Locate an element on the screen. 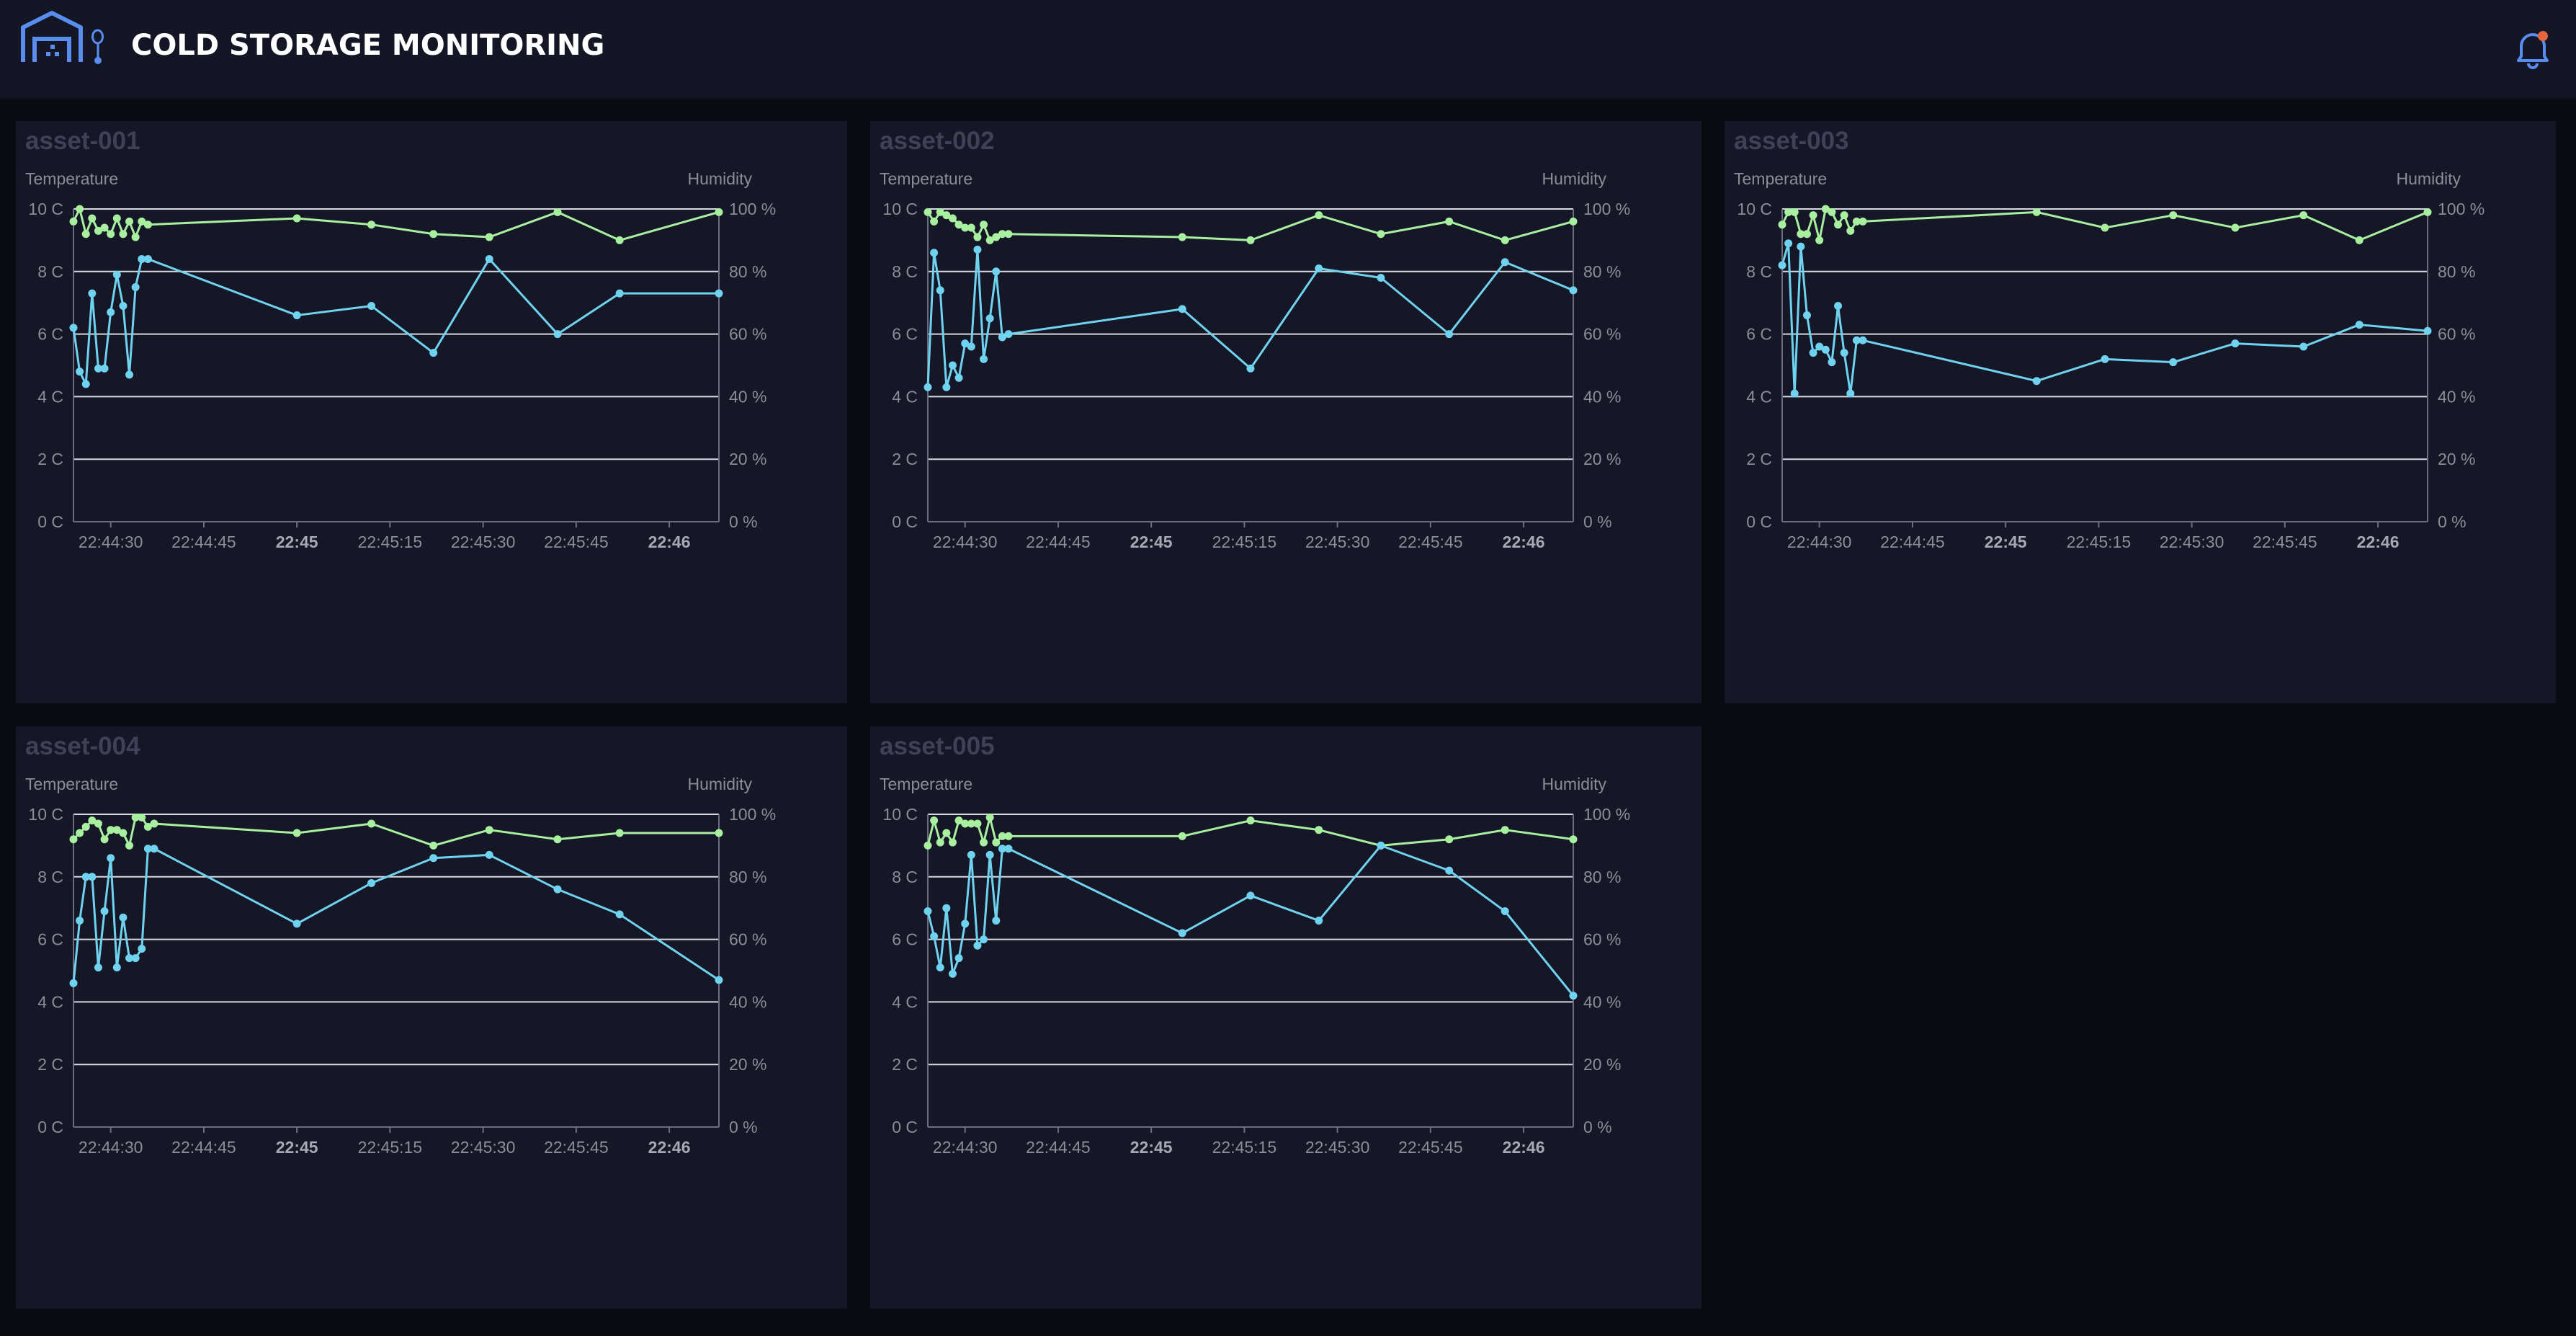  app-title: COLD STORAGE MONITORING is located at coordinates (368, 45).